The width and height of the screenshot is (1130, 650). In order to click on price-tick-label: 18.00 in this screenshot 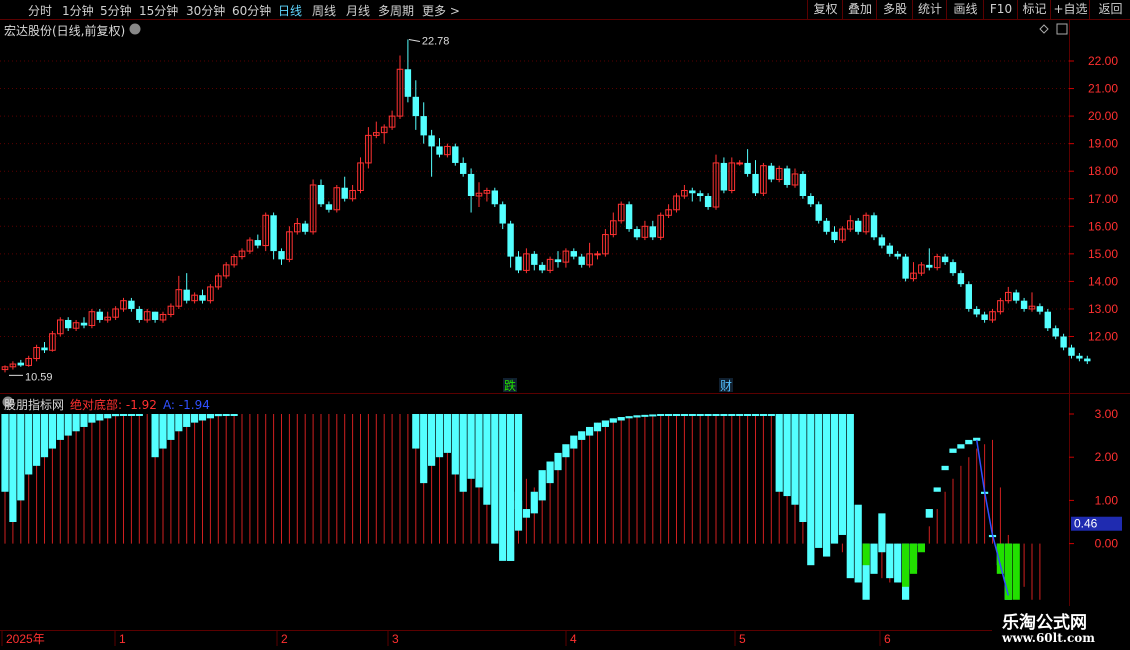, I will do `click(1103, 171)`.